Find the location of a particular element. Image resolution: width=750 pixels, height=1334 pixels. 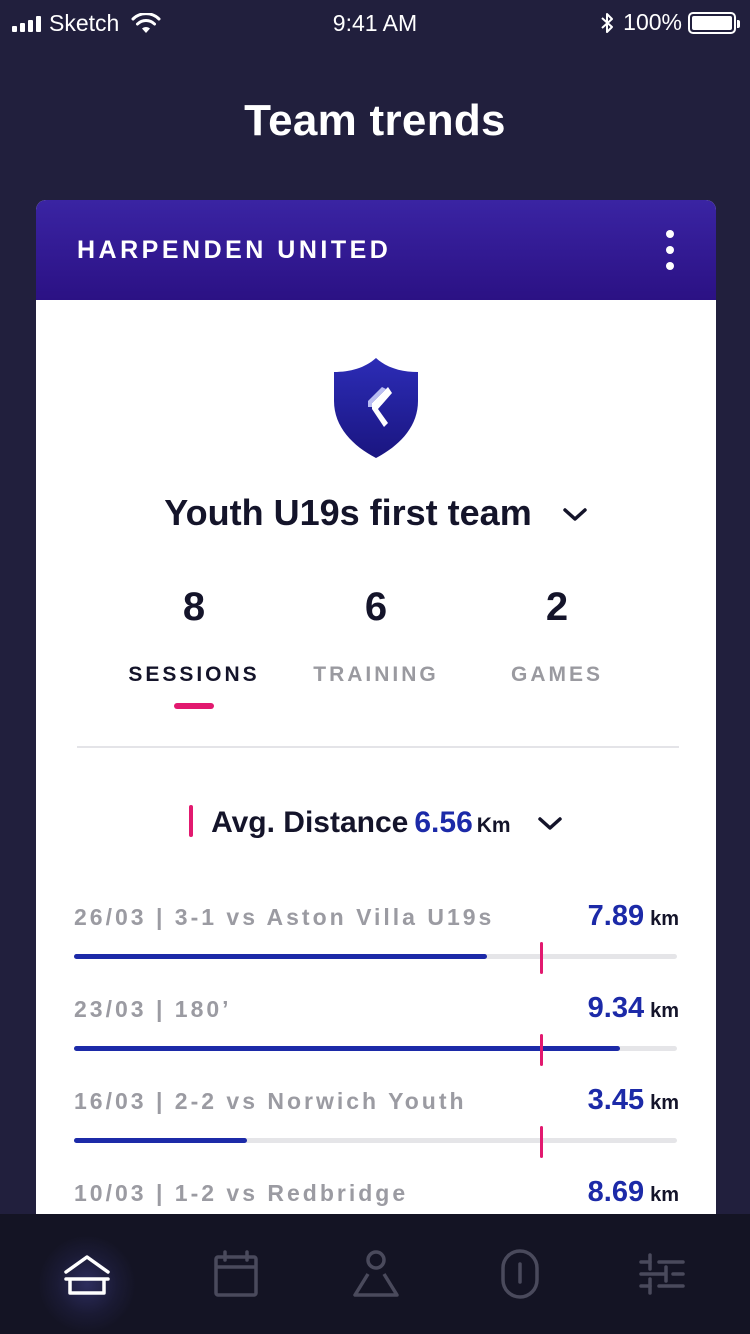

page-title: Team trends is located at coordinates (375, 120).